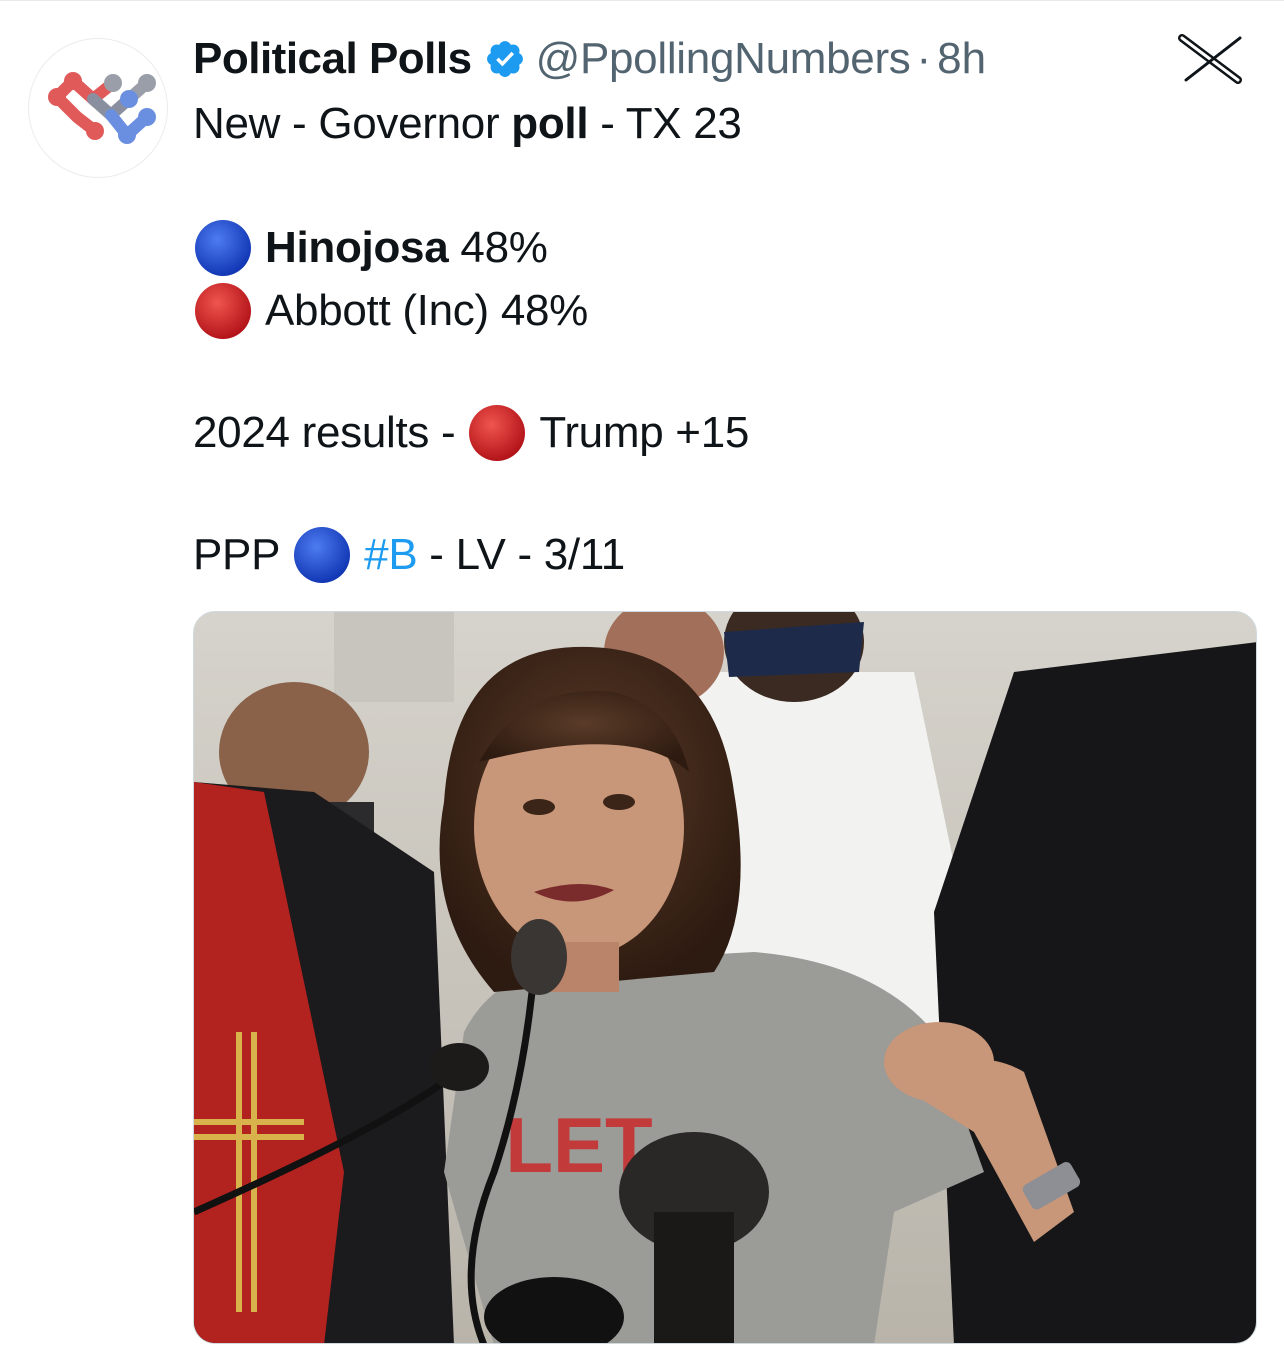 The width and height of the screenshot is (1284, 1358). I want to click on results-value: Trump +15, so click(644, 432).